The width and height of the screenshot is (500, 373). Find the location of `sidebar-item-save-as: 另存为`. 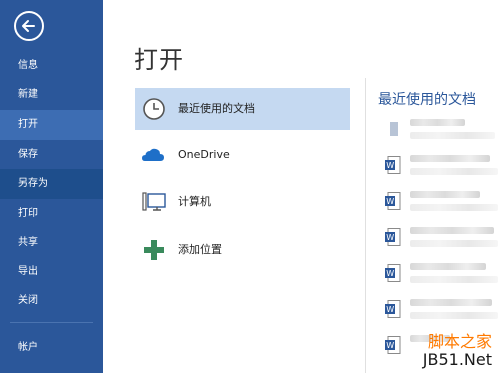

sidebar-item-save-as: 另存为 is located at coordinates (51, 184).